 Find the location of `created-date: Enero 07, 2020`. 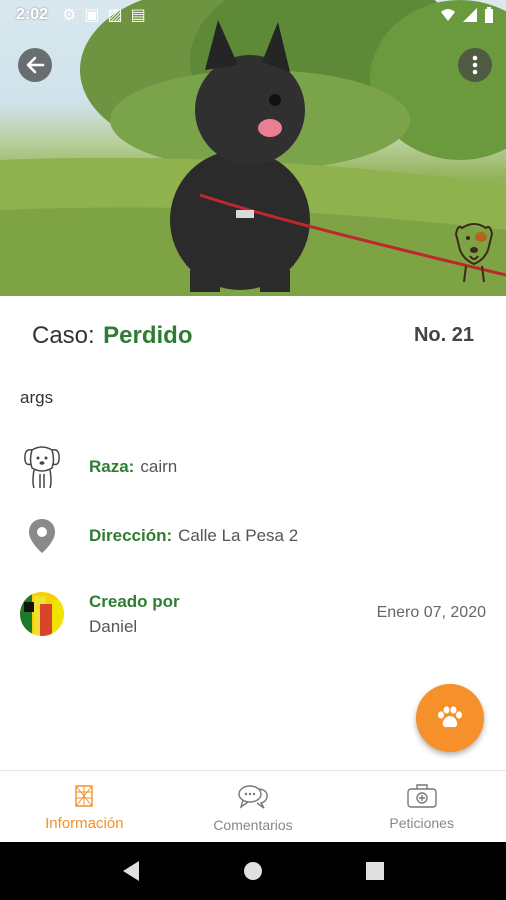

created-date: Enero 07, 2020 is located at coordinates (431, 612).